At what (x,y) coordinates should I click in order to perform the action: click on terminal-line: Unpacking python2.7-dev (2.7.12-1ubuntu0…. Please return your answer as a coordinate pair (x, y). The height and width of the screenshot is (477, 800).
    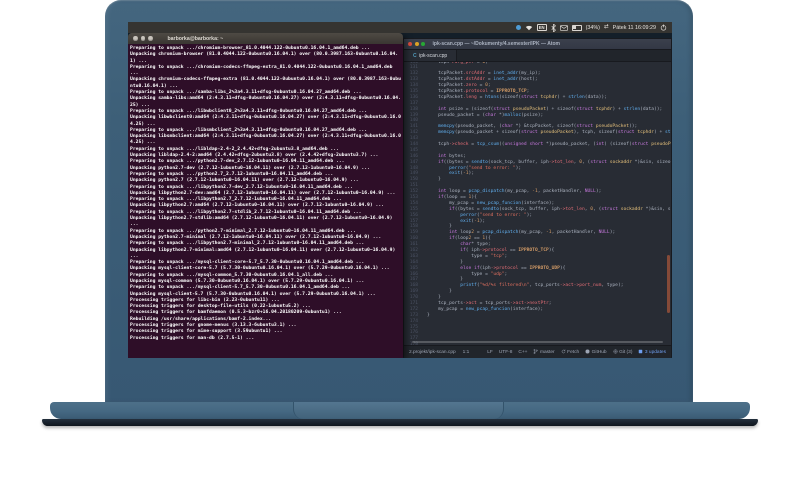
    Looking at the image, I should click on (250, 168).